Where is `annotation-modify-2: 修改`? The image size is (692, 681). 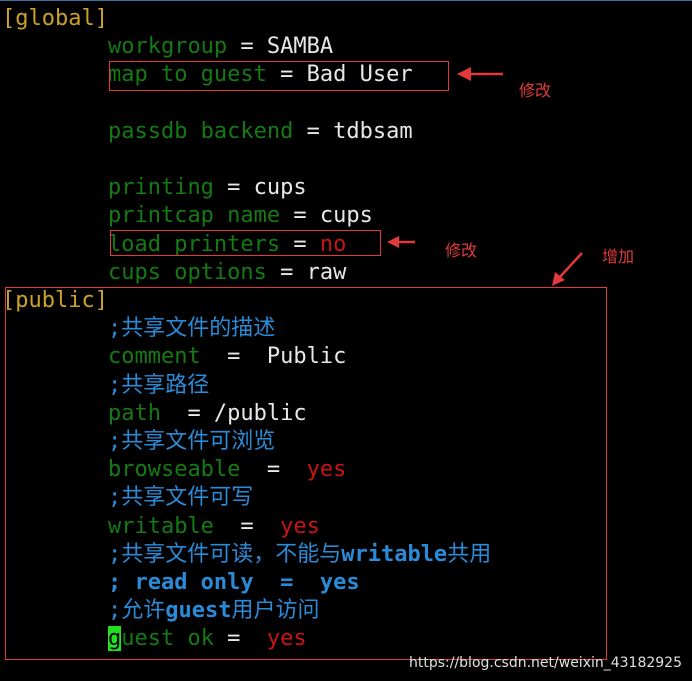
annotation-modify-2: 修改 is located at coordinates (461, 250).